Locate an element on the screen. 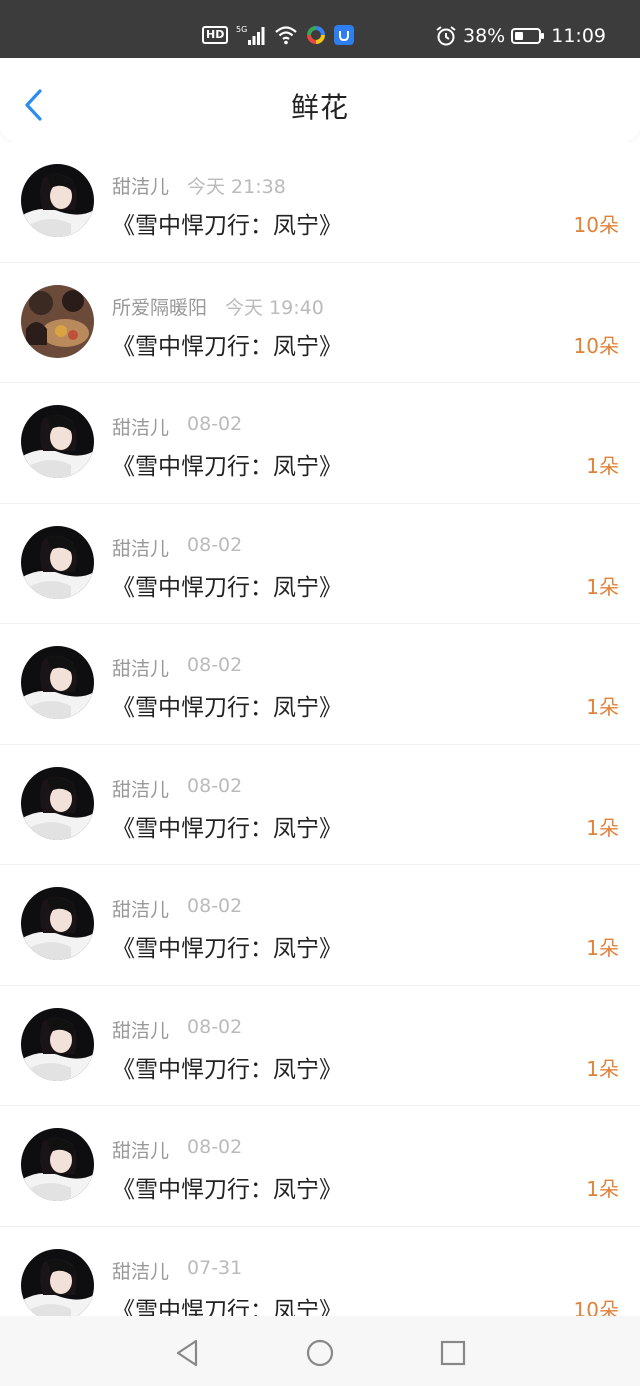  svg-text: 5G is located at coordinates (241, 29).